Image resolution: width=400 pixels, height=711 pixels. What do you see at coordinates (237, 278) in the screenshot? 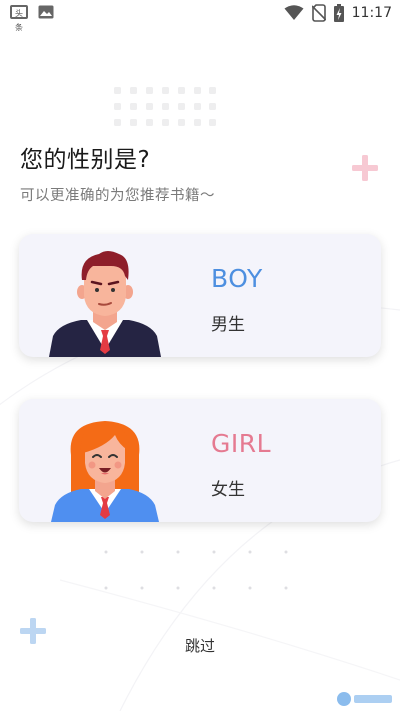
I see `boy-label: BOY` at bounding box center [237, 278].